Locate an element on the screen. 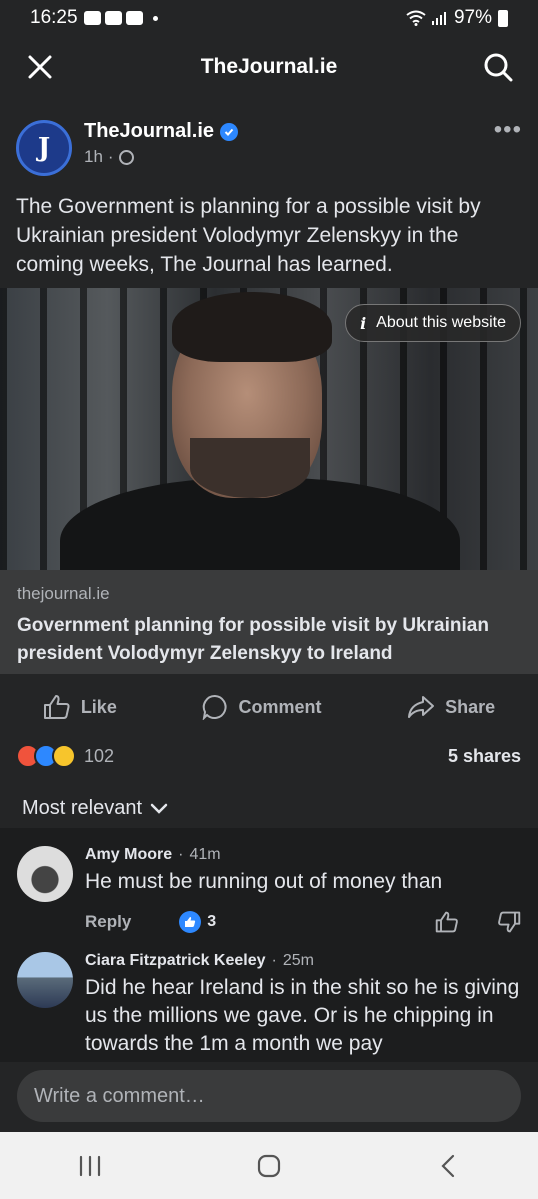 The image size is (538, 1199). like-button: Like is located at coordinates (80, 707).